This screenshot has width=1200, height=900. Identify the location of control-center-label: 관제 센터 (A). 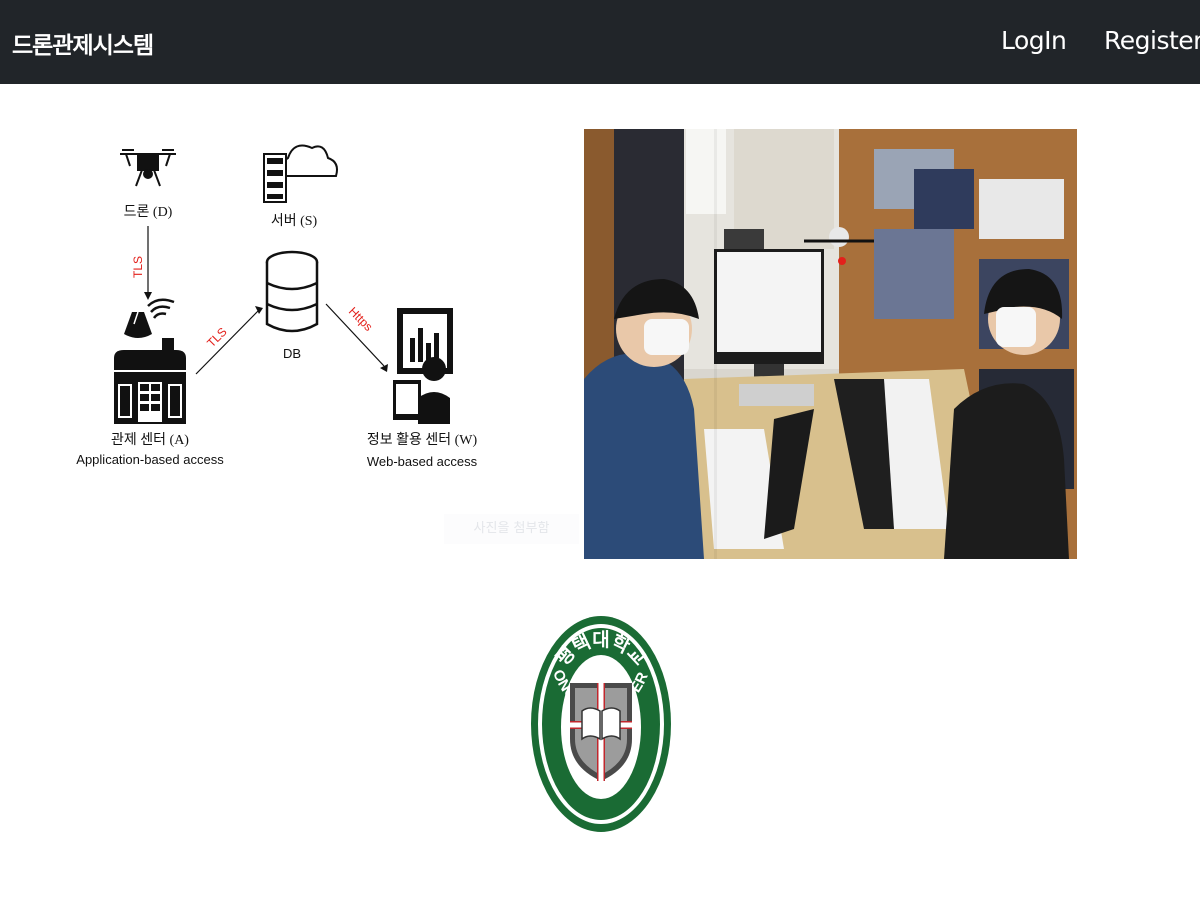
(150, 440).